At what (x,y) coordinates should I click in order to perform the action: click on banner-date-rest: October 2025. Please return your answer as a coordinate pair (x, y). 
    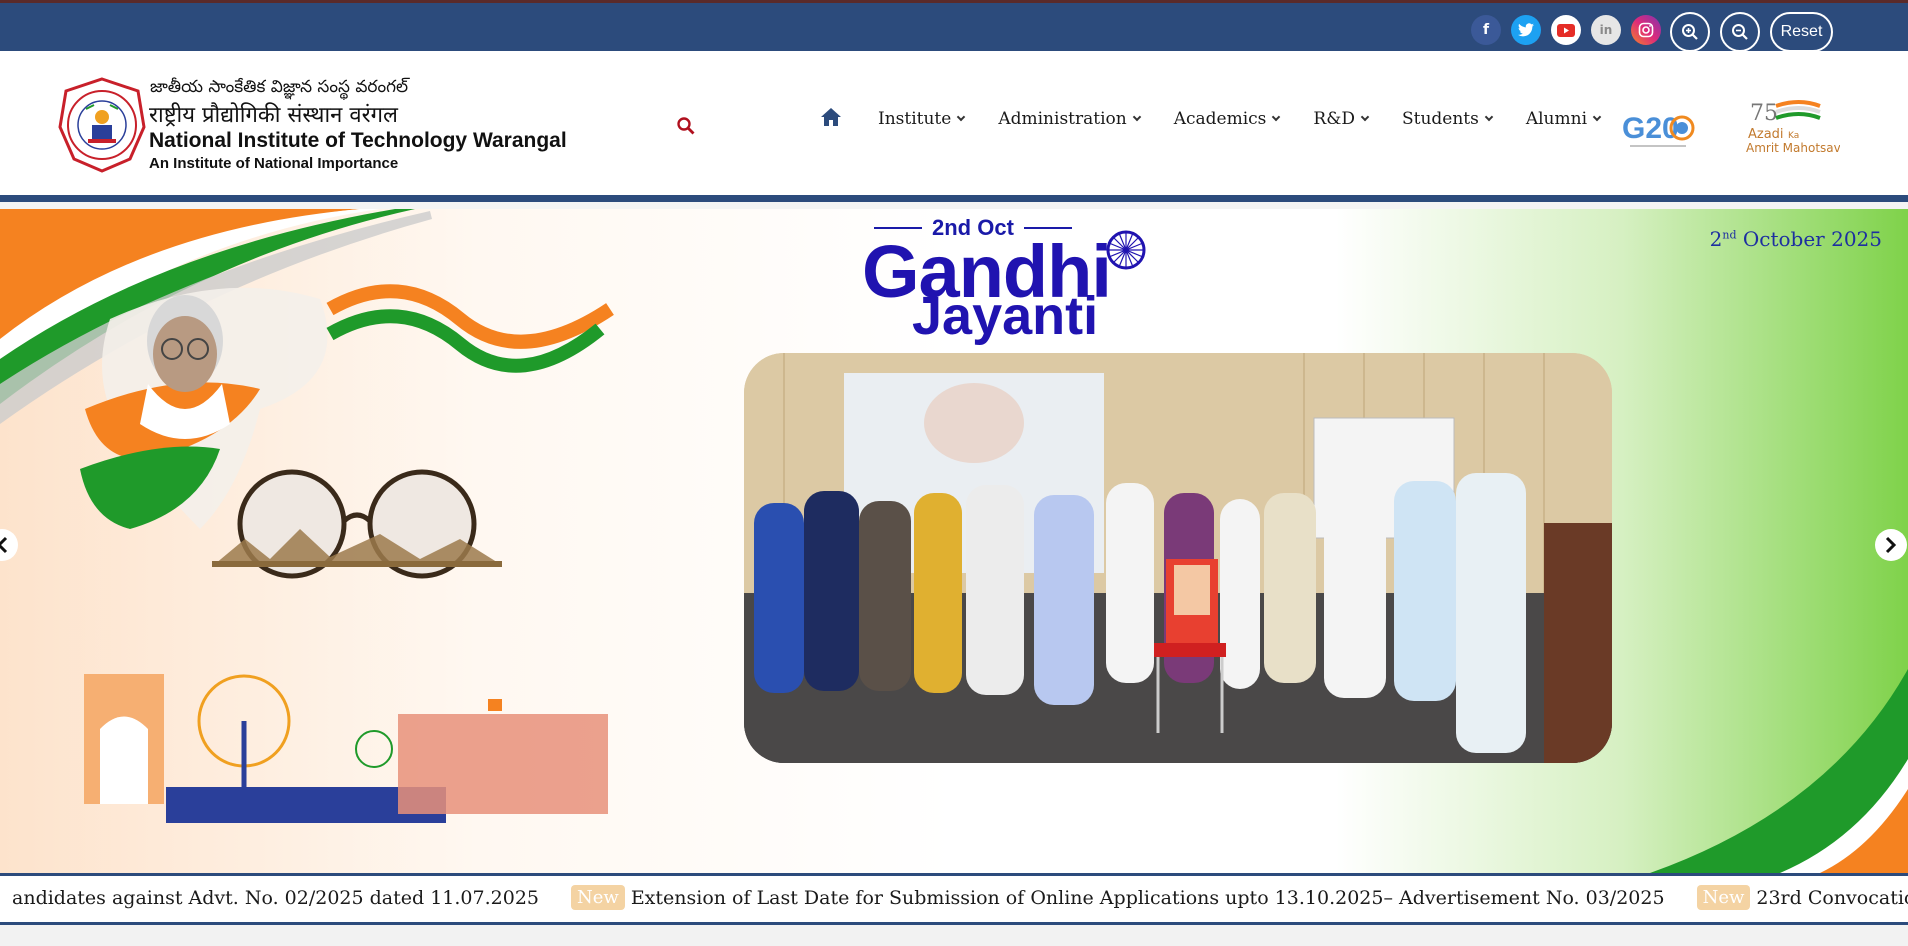
    Looking at the image, I should click on (1812, 239).